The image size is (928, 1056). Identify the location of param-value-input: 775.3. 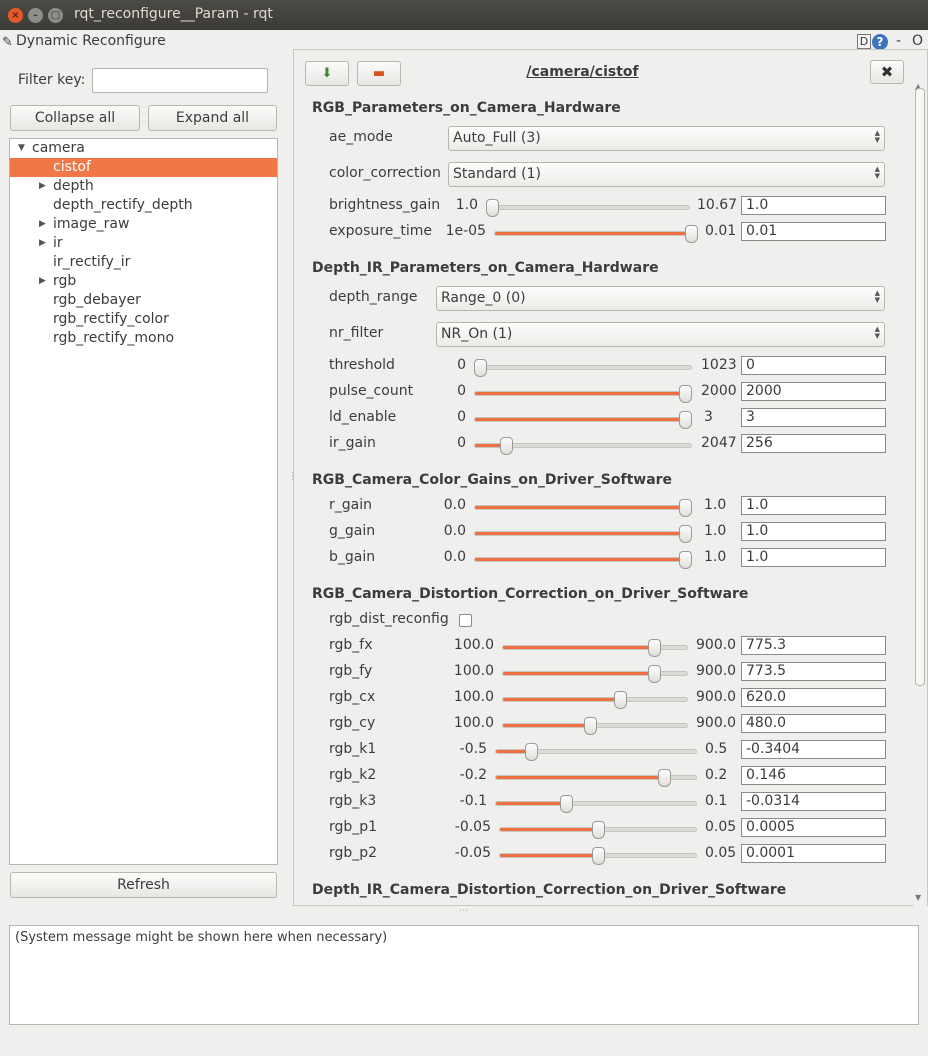
(813, 645).